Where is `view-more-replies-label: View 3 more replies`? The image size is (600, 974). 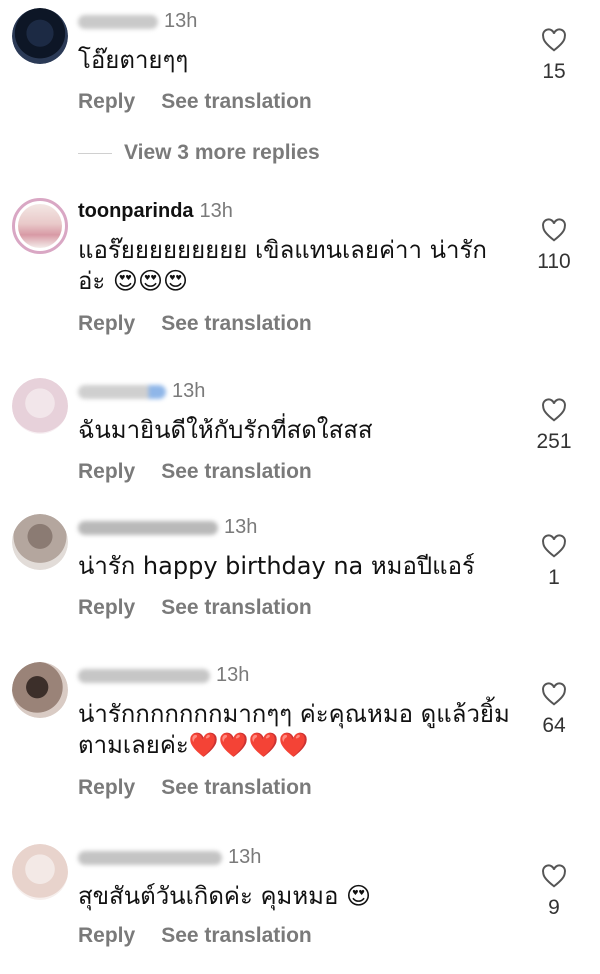
view-more-replies-label: View 3 more replies is located at coordinates (222, 152).